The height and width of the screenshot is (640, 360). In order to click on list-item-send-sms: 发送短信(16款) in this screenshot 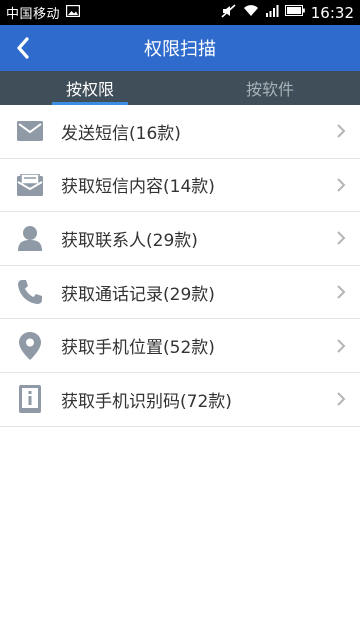, I will do `click(180, 132)`.